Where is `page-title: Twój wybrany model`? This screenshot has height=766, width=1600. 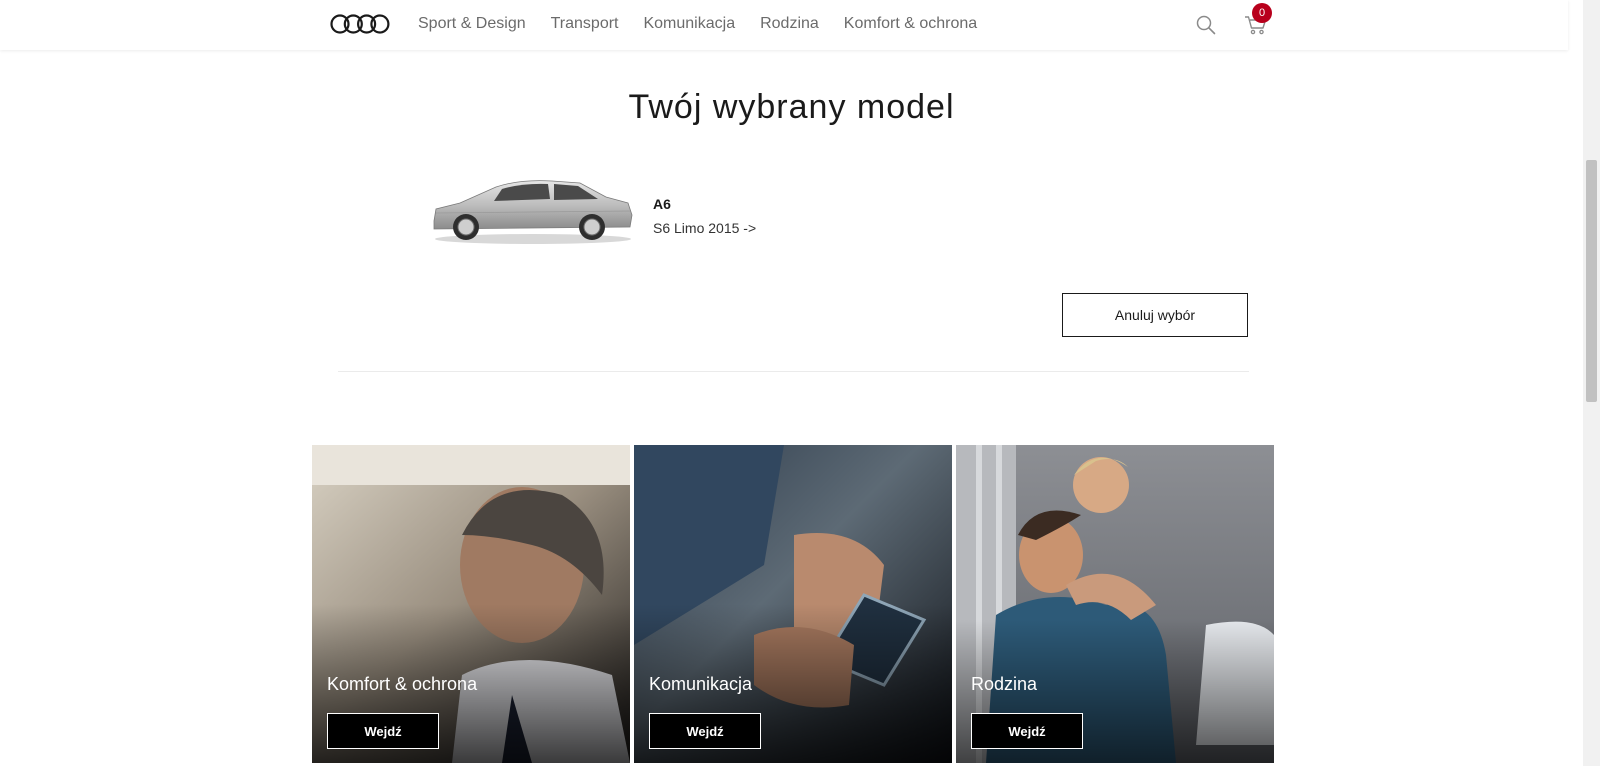 page-title: Twój wybrany model is located at coordinates (791, 107).